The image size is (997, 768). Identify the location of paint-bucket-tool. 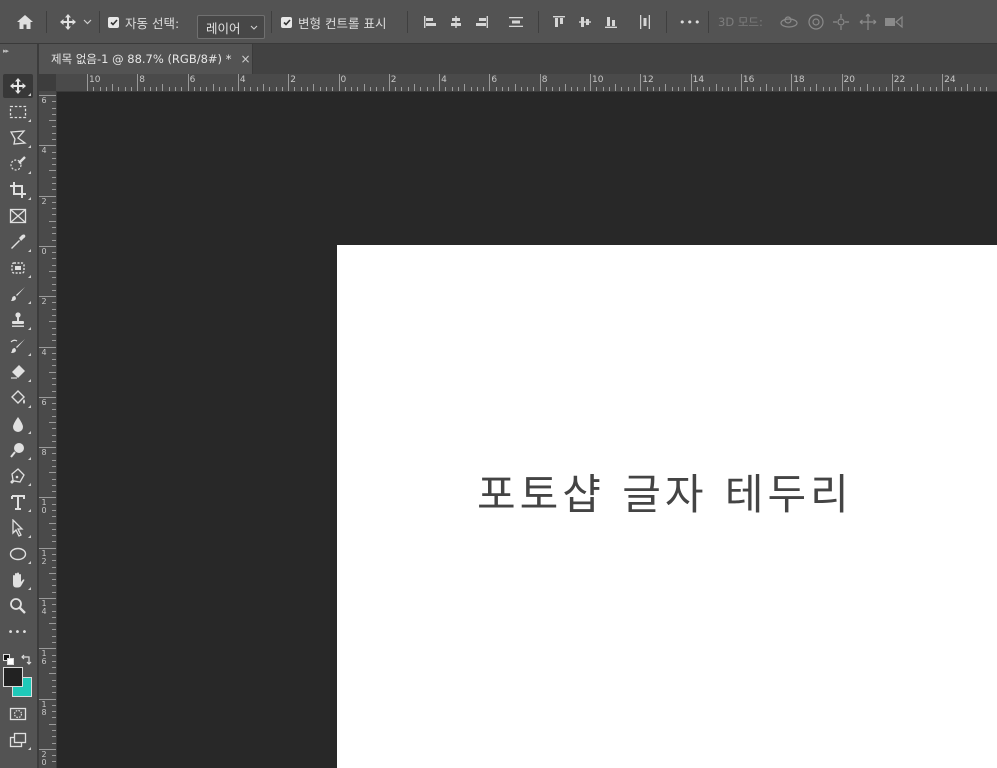
(18, 398).